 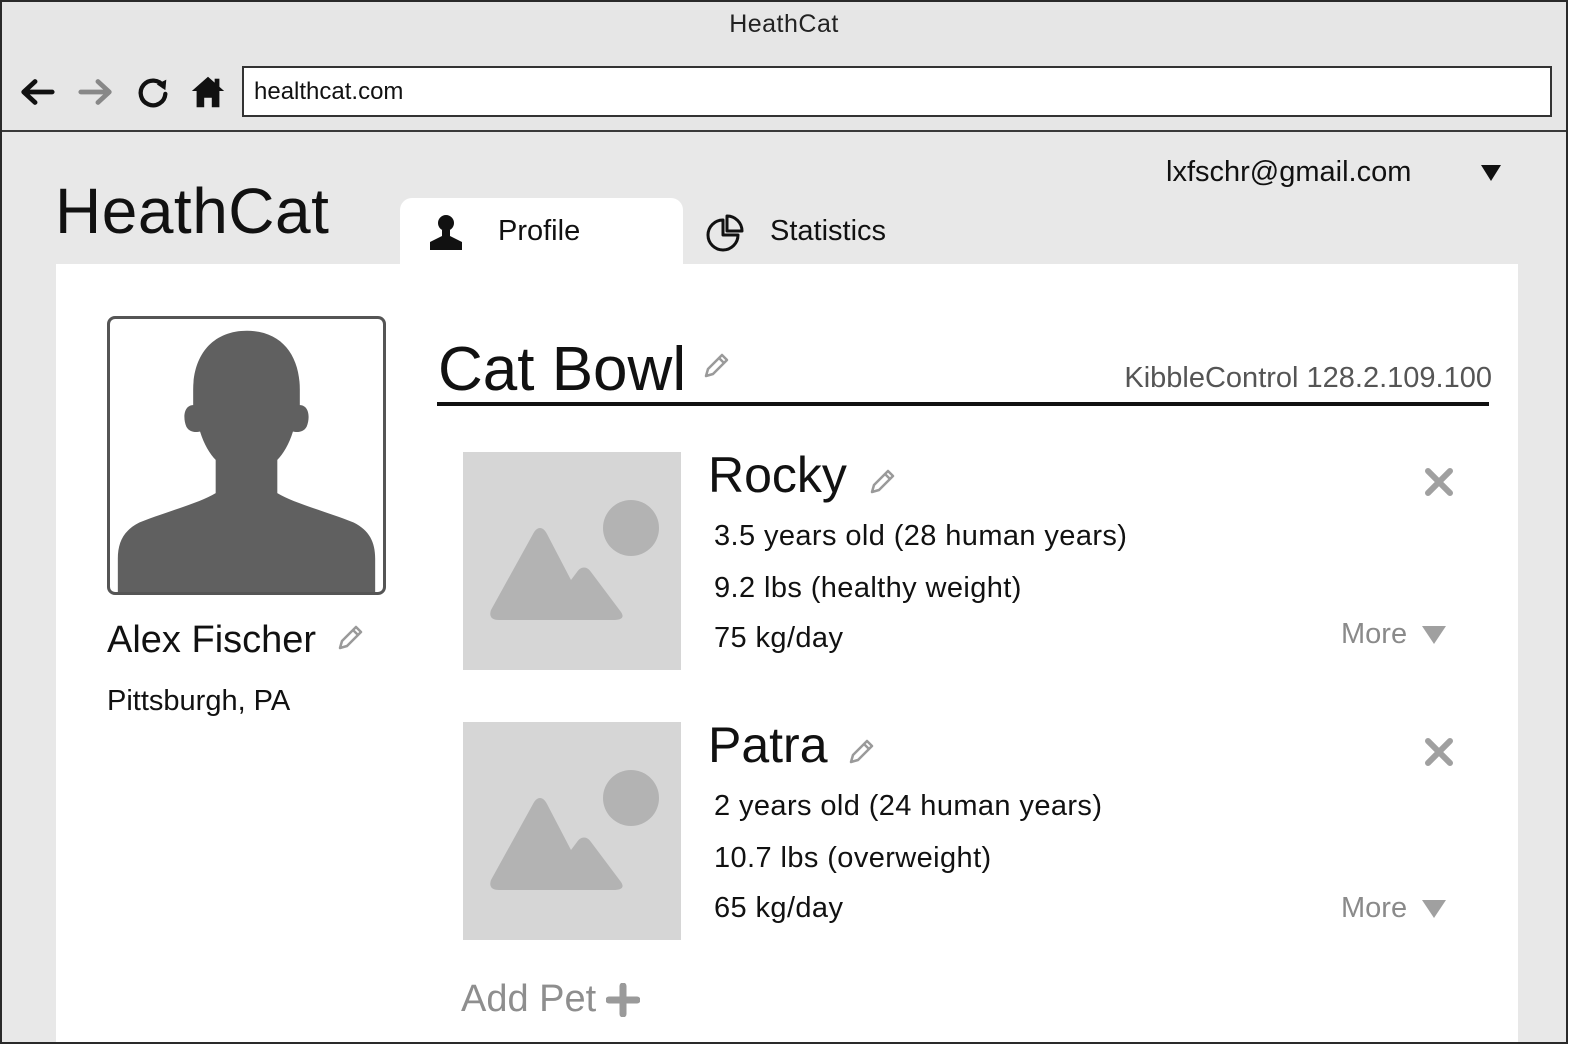 What do you see at coordinates (529, 999) in the screenshot?
I see `add-pet-label: Add Pet` at bounding box center [529, 999].